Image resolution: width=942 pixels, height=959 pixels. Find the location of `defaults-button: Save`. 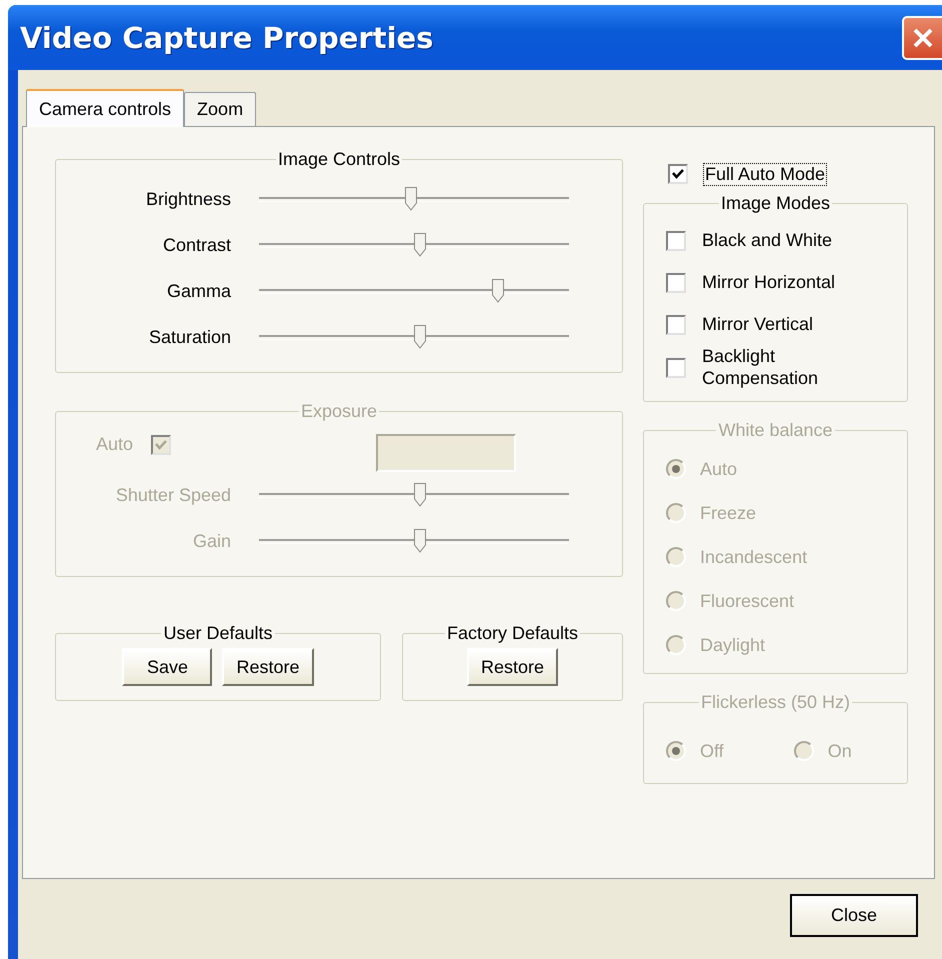

defaults-button: Save is located at coordinates (167, 667).